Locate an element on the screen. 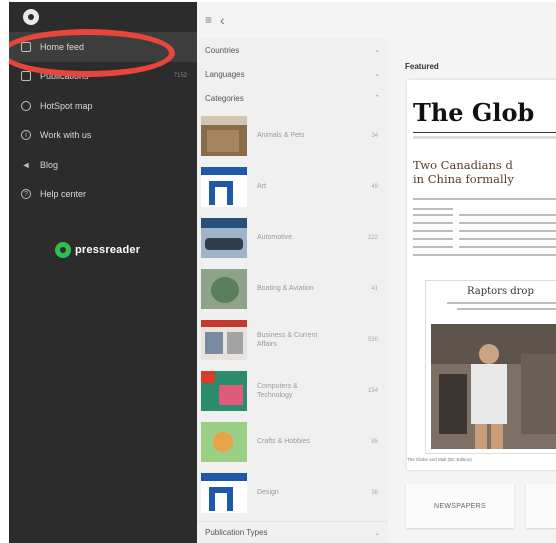 The image size is (556, 543). sidebar-item-hotspot-map: HotSpot map is located at coordinates (103, 106).